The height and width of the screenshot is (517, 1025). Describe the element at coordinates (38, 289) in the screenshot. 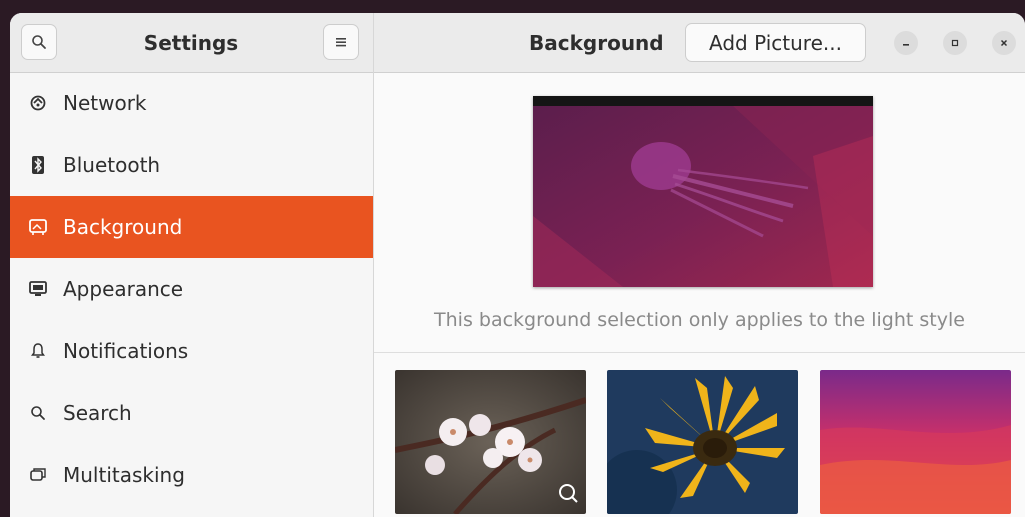

I see `appearance-icon` at that location.